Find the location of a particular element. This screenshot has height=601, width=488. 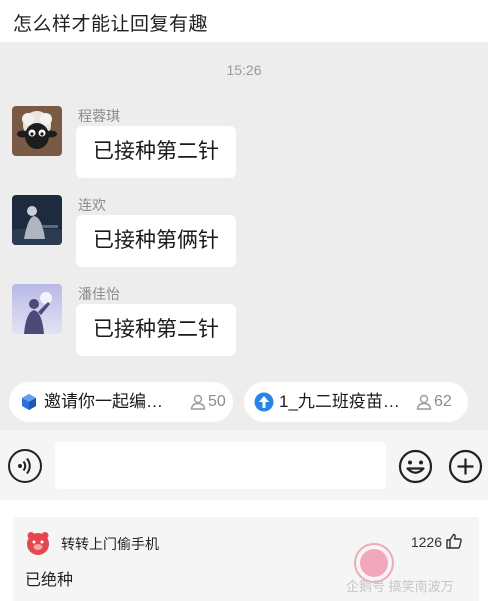

chat-message: 程蓉琪 已接种第二针 is located at coordinates (244, 146).